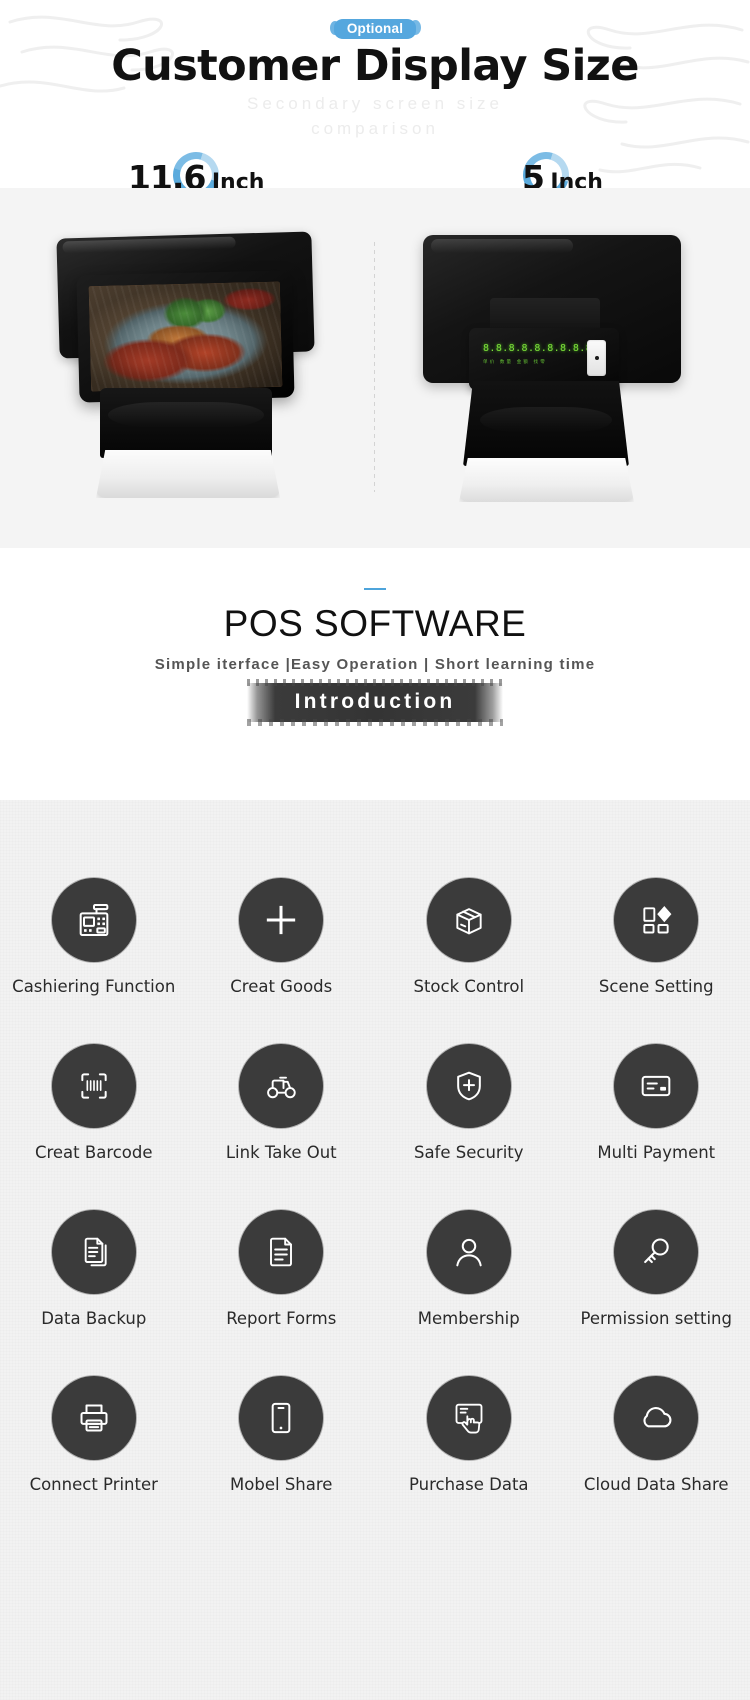 The width and height of the screenshot is (750, 1700). Describe the element at coordinates (656, 986) in the screenshot. I see `feature-label: Scene Setting` at that location.